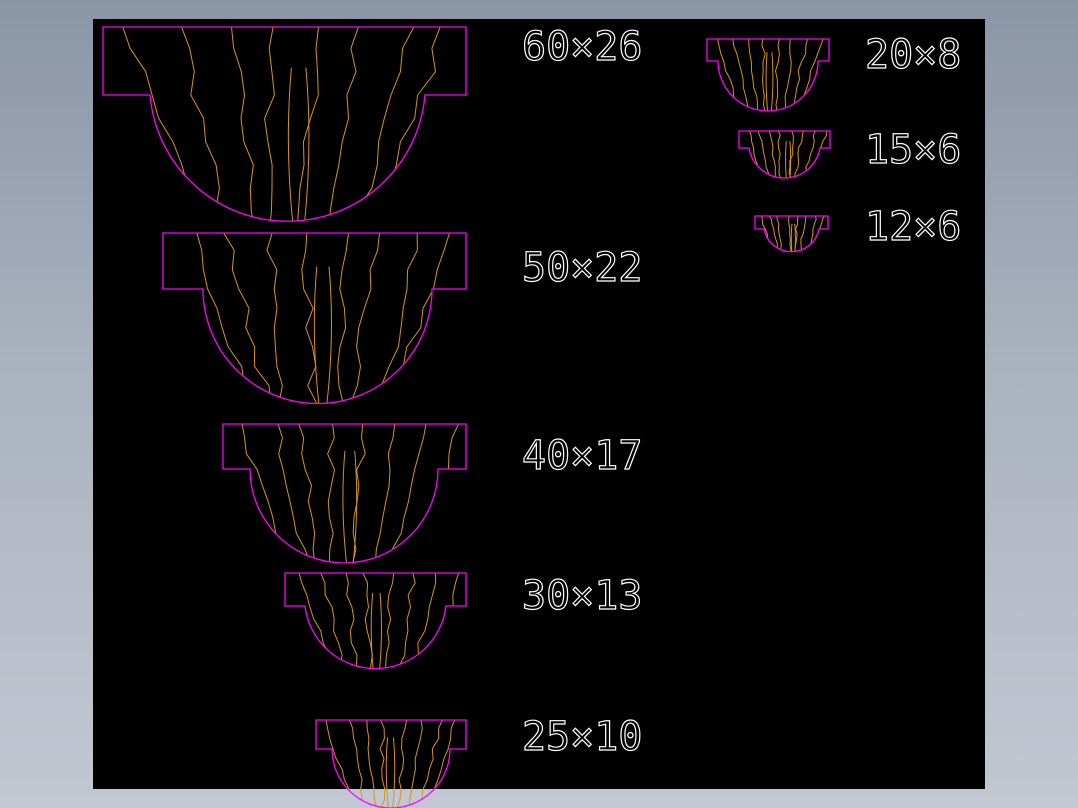 This screenshot has width=1078, height=808. What do you see at coordinates (582, 456) in the screenshot?
I see `dimension-label: 40×17` at bounding box center [582, 456].